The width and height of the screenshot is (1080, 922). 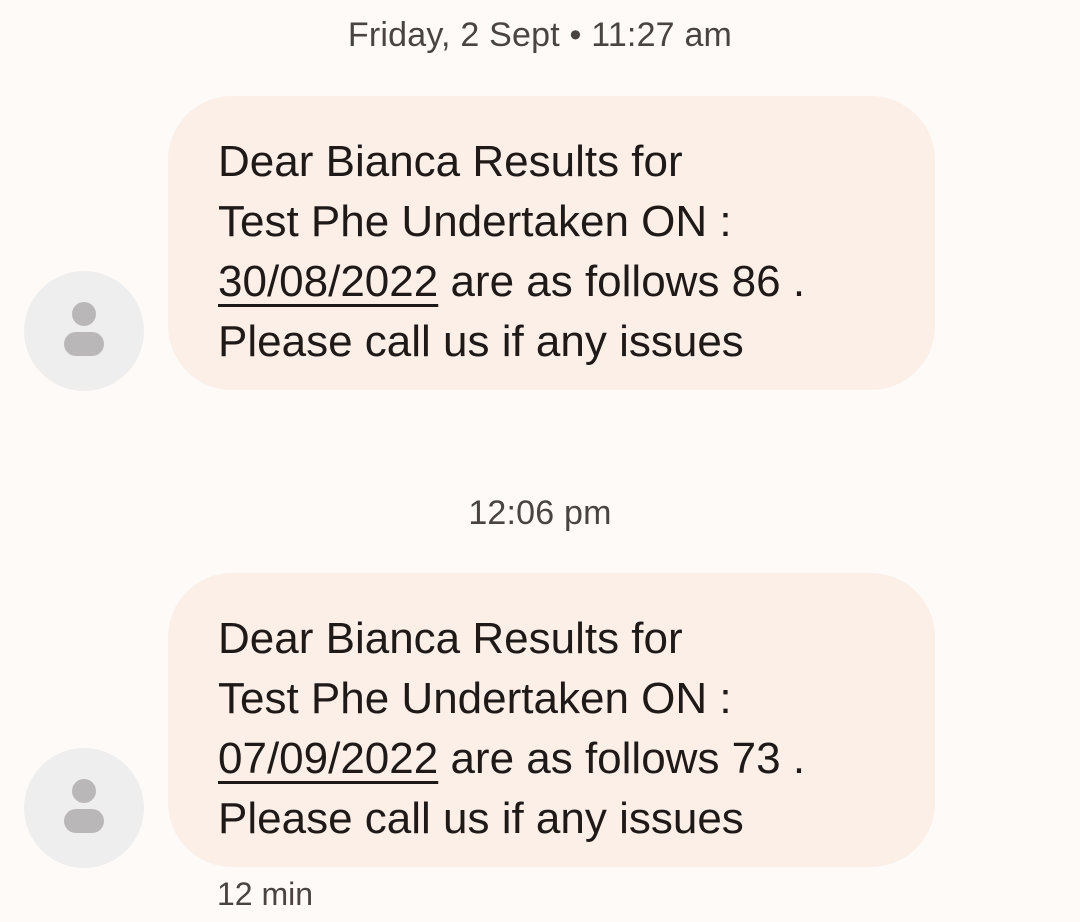 What do you see at coordinates (540, 513) in the screenshot?
I see `message-timestamp: 12:06 pm` at bounding box center [540, 513].